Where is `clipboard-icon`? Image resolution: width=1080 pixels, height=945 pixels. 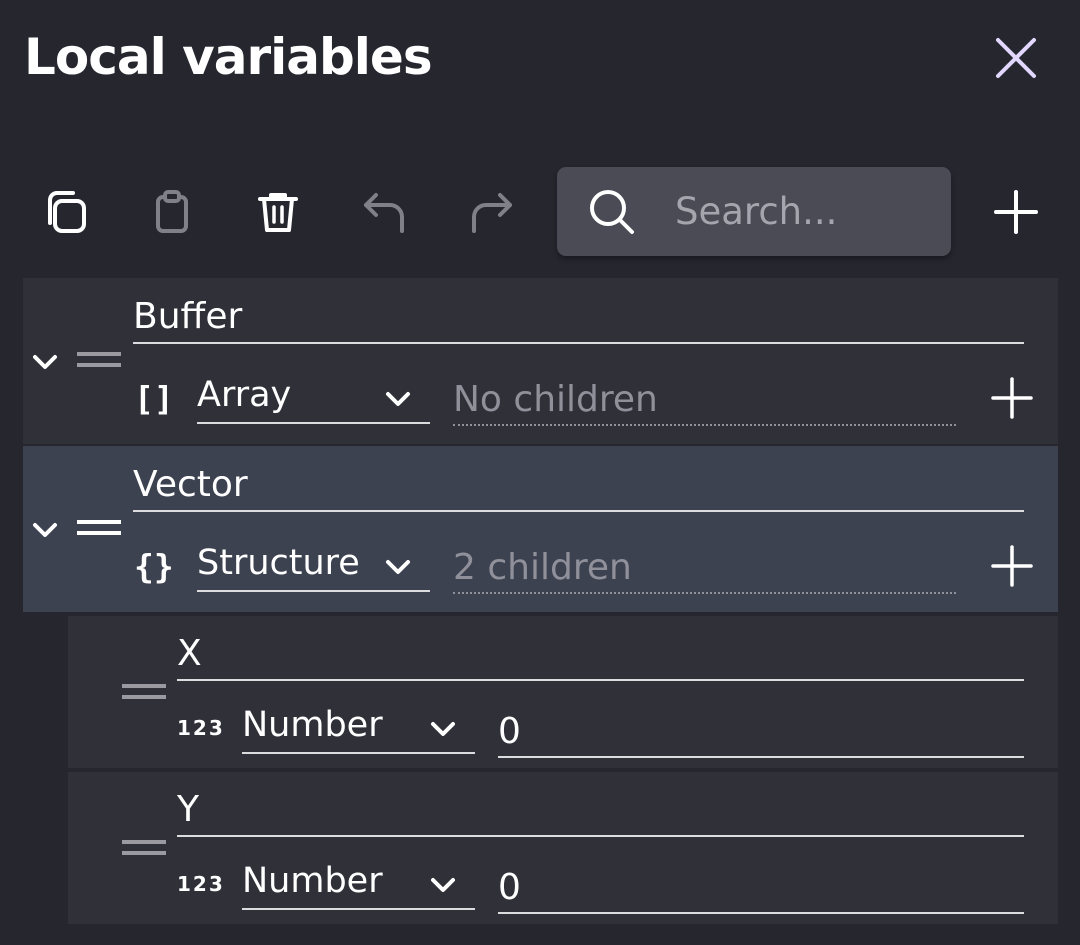 clipboard-icon is located at coordinates (172, 211).